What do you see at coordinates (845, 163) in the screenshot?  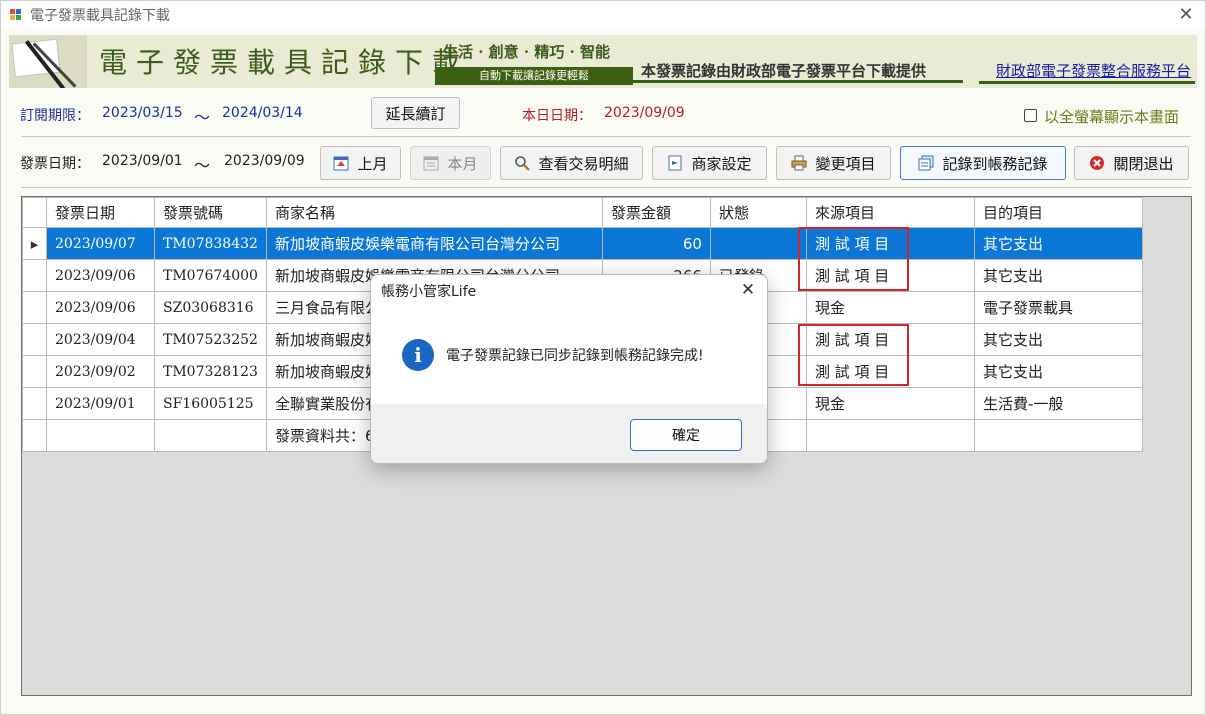 I see `change-item-label: 變更項目` at bounding box center [845, 163].